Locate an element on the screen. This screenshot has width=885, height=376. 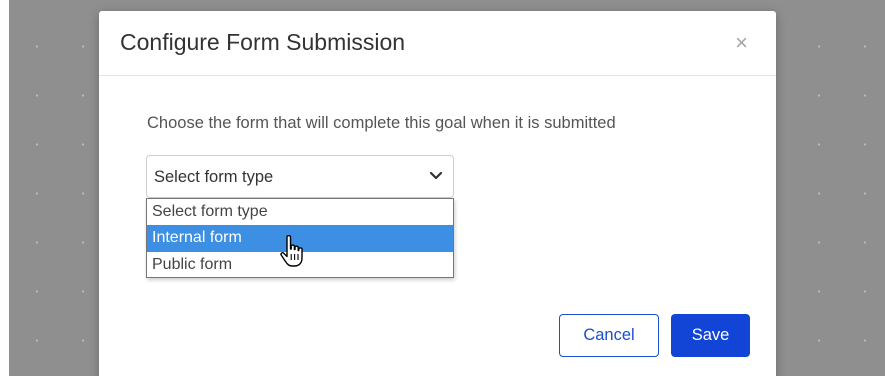
cancel-button: Cancel is located at coordinates (609, 335).